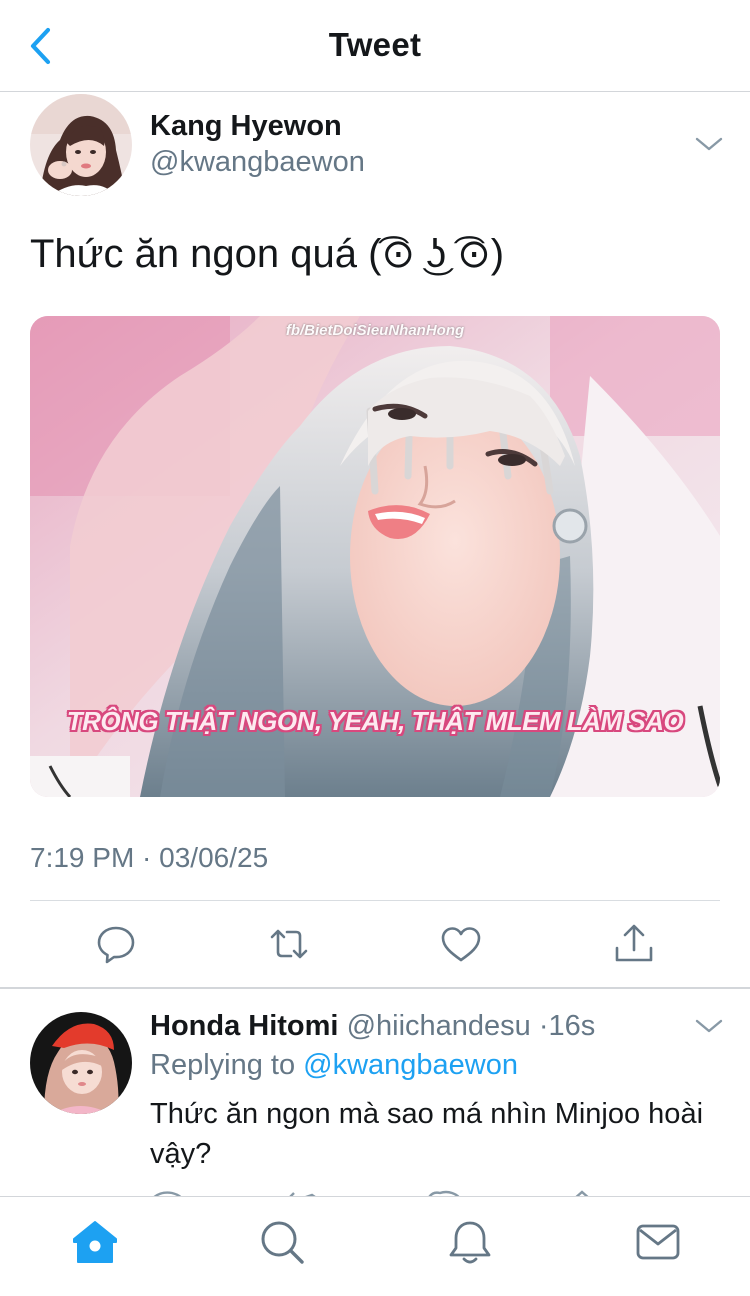 This screenshot has width=750, height=1296. I want to click on author-name: Kang Hyewon, so click(246, 126).